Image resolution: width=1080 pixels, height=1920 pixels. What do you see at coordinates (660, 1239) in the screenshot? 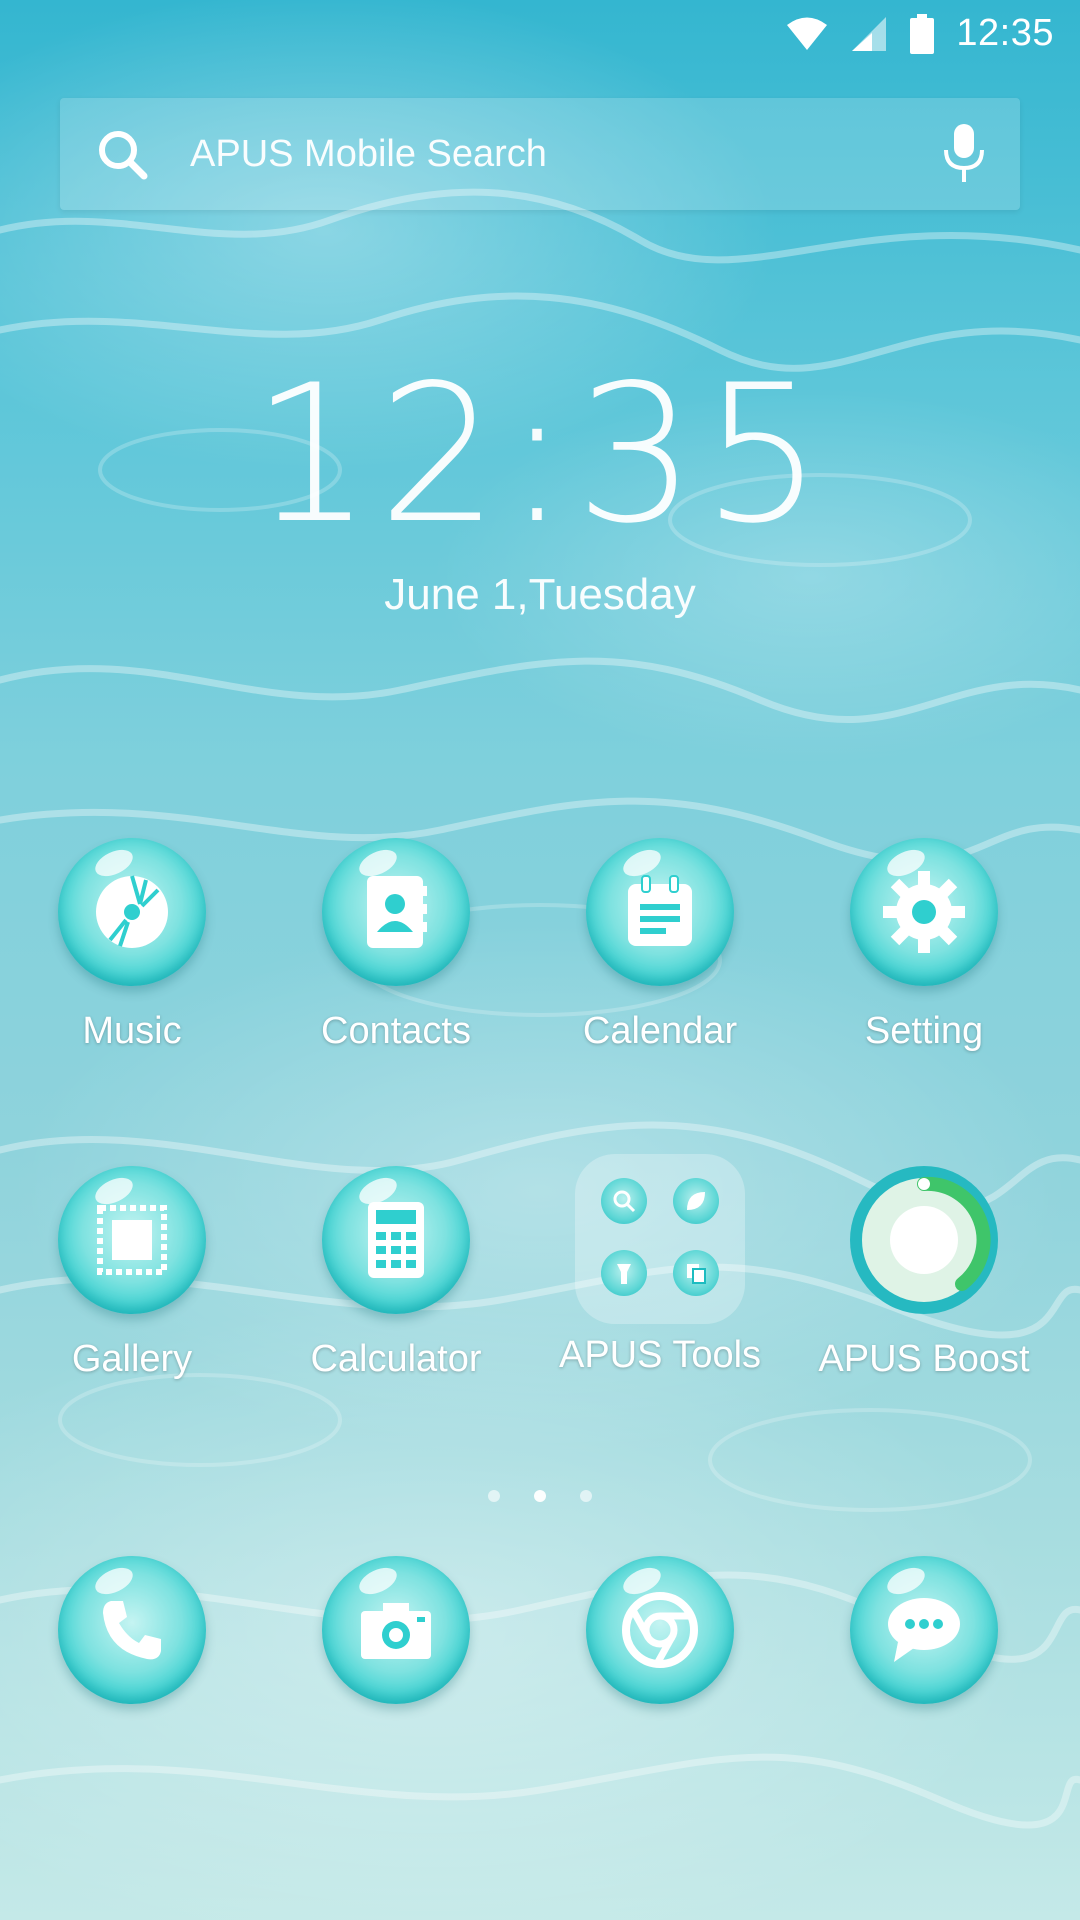
I see `folder-icon` at bounding box center [660, 1239].